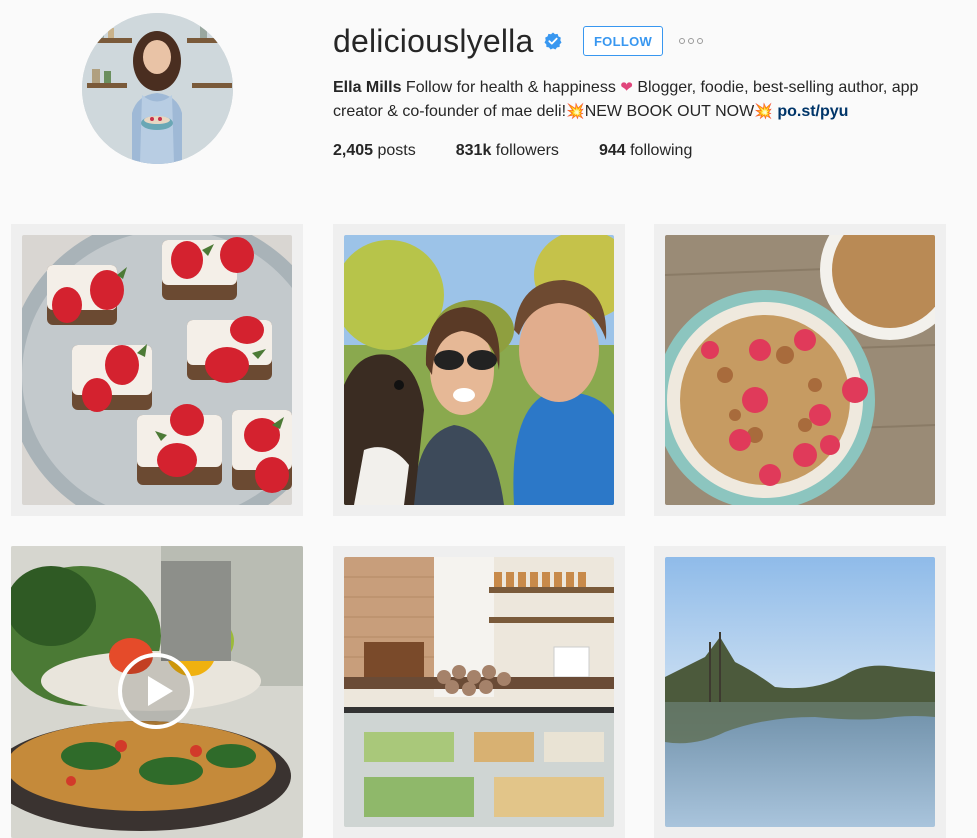 Image resolution: width=977 pixels, height=838 pixels. I want to click on post-image-salad-video, so click(157, 692).